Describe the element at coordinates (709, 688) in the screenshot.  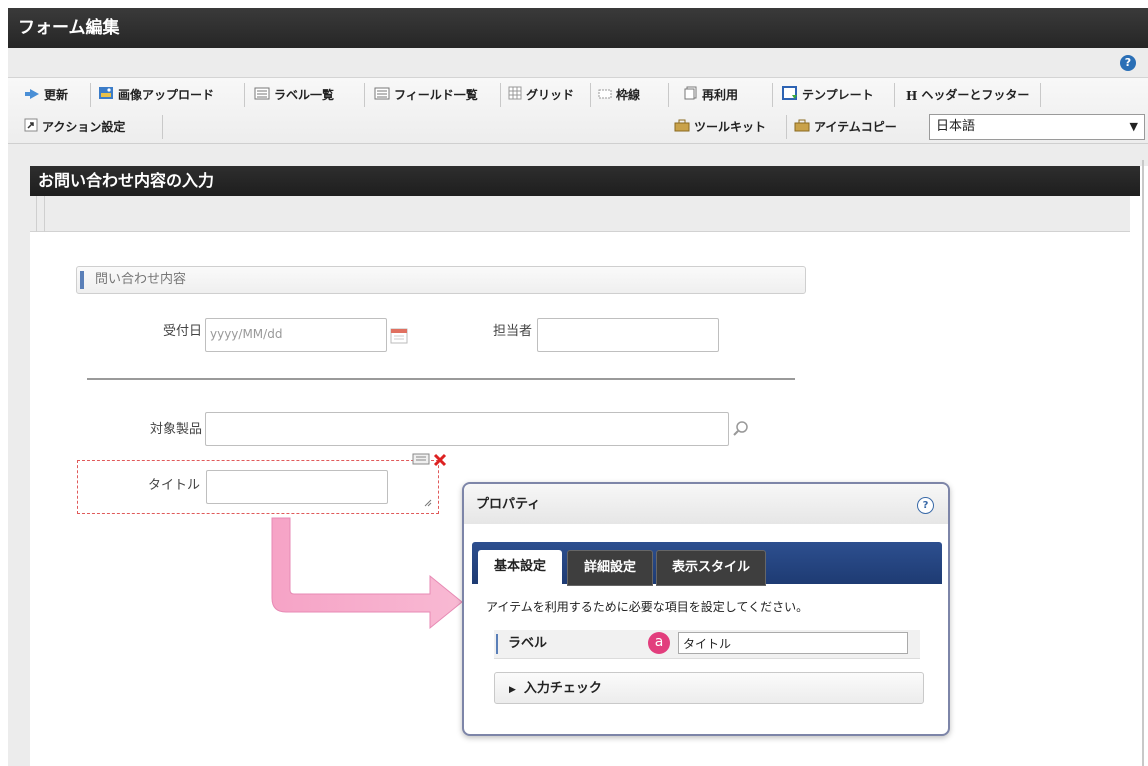
I see `input-check-accordion: ▶ 入力チェック` at that location.